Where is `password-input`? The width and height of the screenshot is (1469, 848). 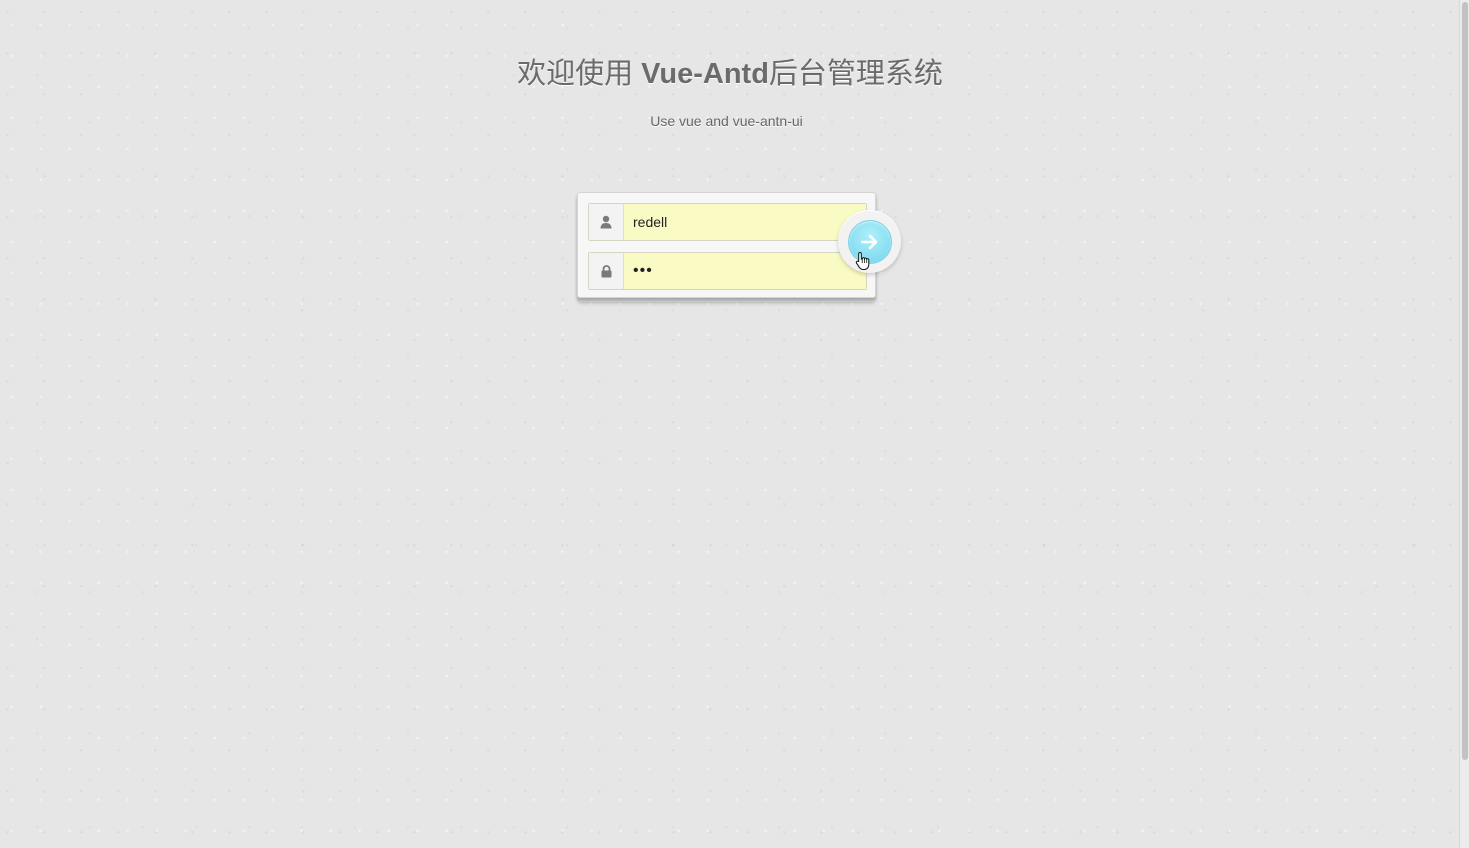
password-input is located at coordinates (745, 271).